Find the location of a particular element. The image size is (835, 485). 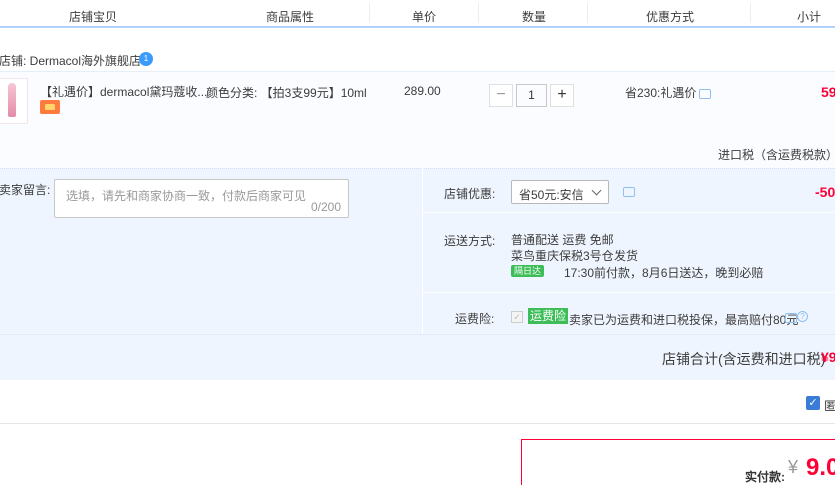

next-day-tag: 隔日达 is located at coordinates (528, 271).